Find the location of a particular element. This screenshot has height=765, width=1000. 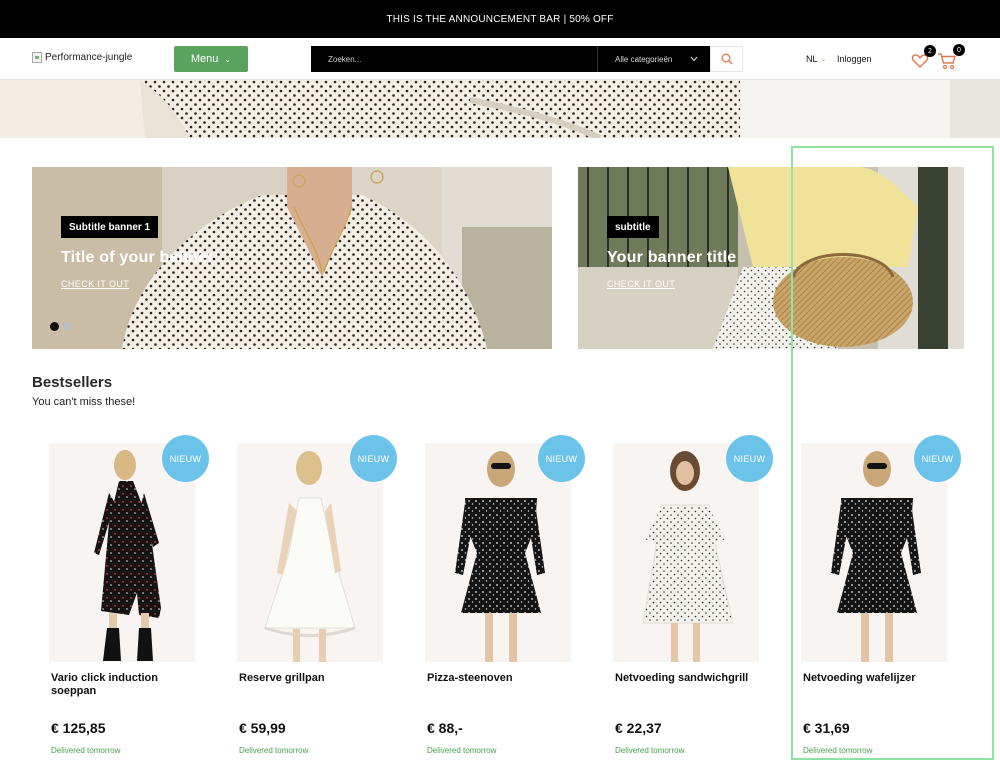

menu-button: Menu ⌄ is located at coordinates (211, 59).